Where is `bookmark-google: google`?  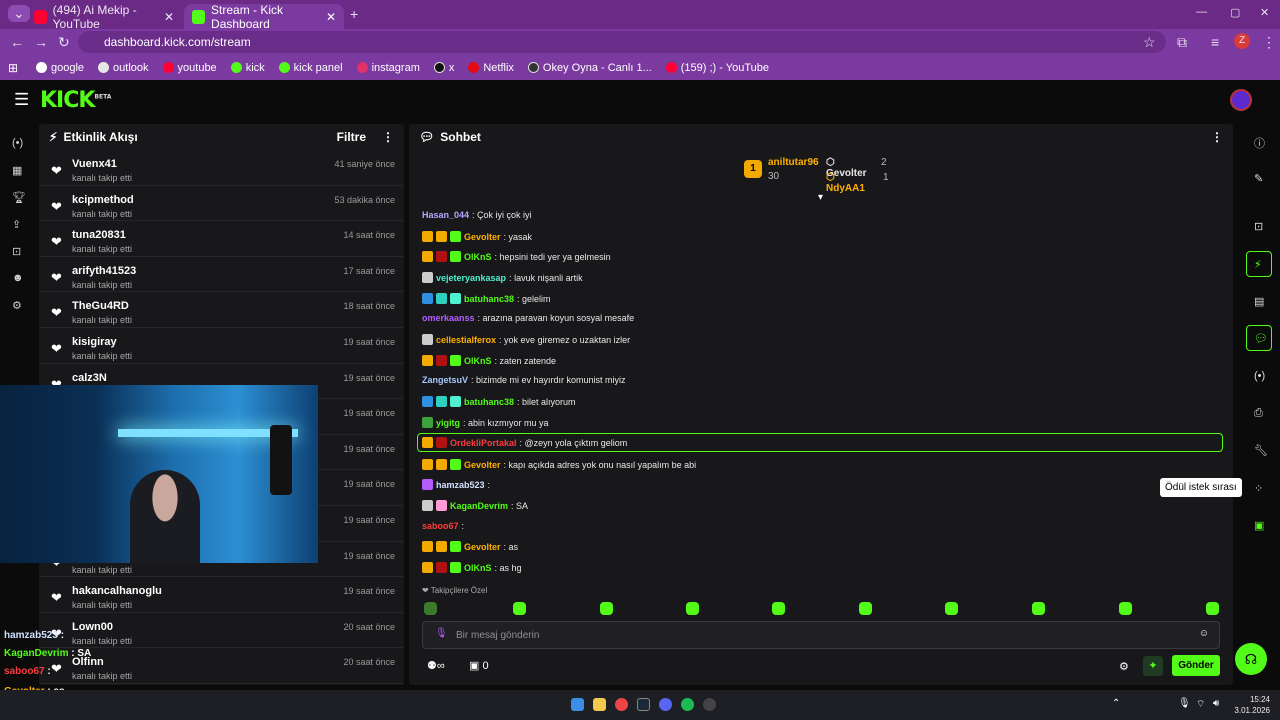
bookmark-google: google is located at coordinates (60, 68).